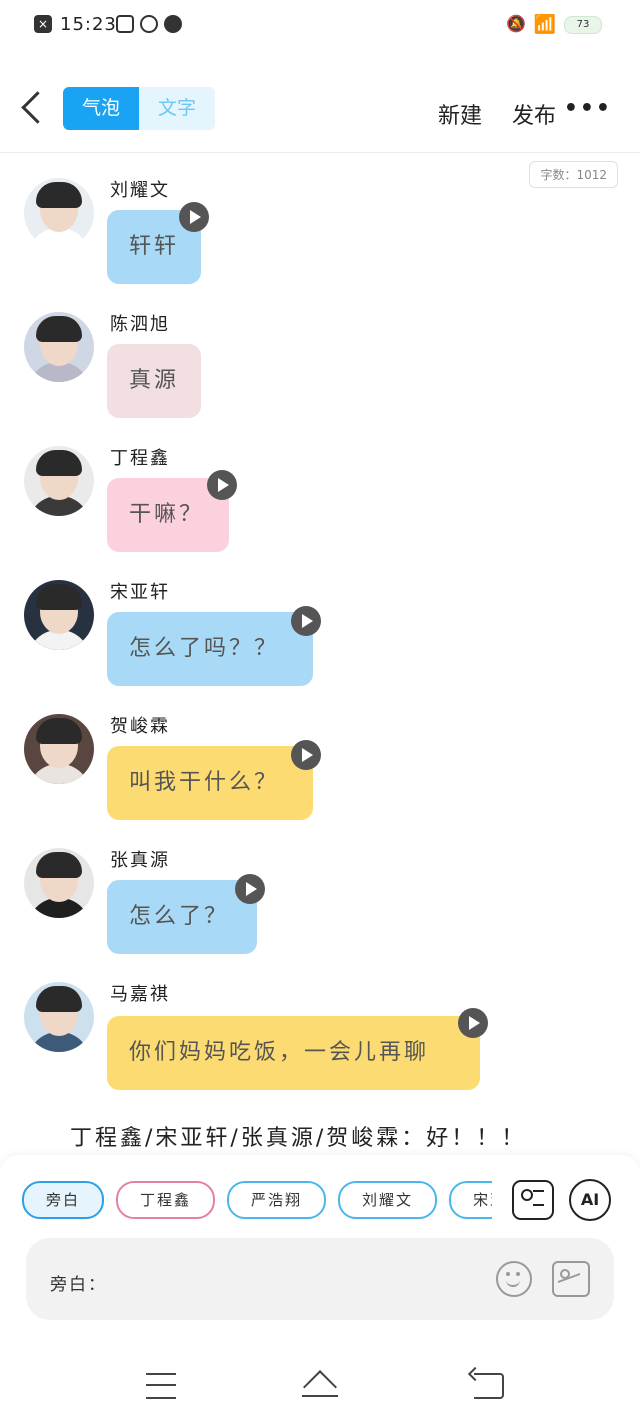  What do you see at coordinates (140, 994) in the screenshot?
I see `sender-name: 马嘉祺` at bounding box center [140, 994].